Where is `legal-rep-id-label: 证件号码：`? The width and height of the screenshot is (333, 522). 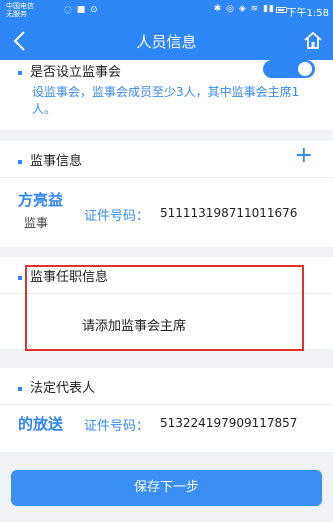 legal-rep-id-label: 证件号码： is located at coordinates (117, 426).